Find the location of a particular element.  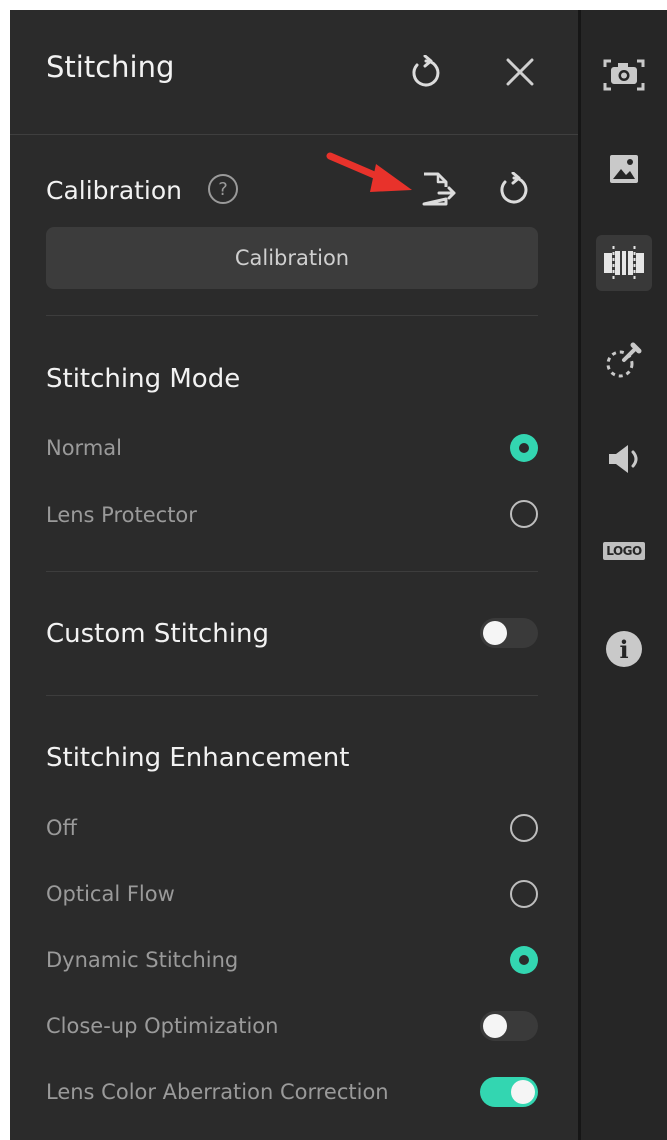

reset-all-button is located at coordinates (426, 73).